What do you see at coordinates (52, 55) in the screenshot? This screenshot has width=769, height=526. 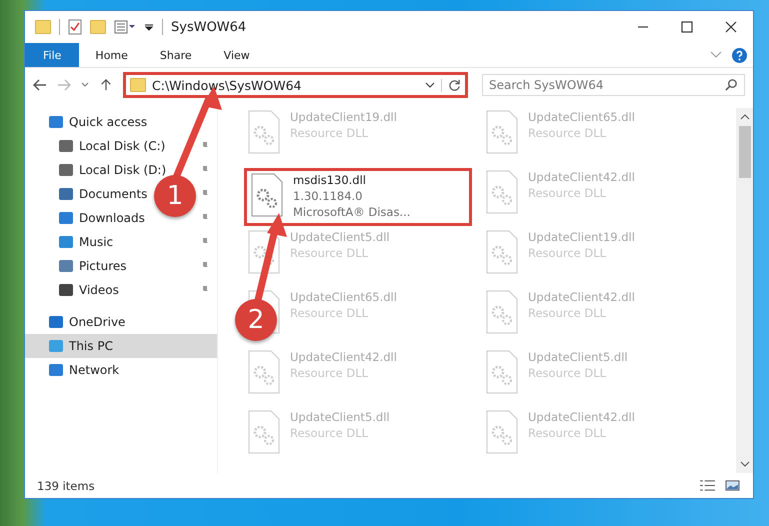 I see `file-menu-tab: File` at bounding box center [52, 55].